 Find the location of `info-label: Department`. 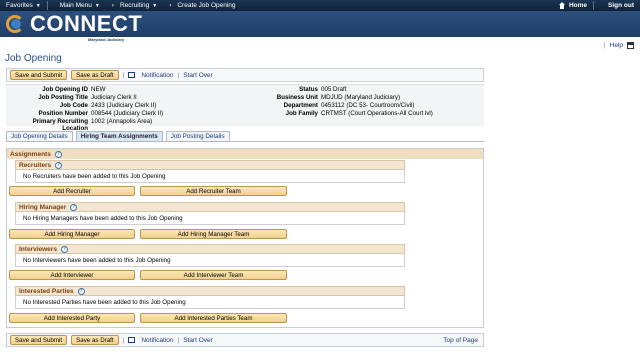

info-label: Department is located at coordinates (300, 105).